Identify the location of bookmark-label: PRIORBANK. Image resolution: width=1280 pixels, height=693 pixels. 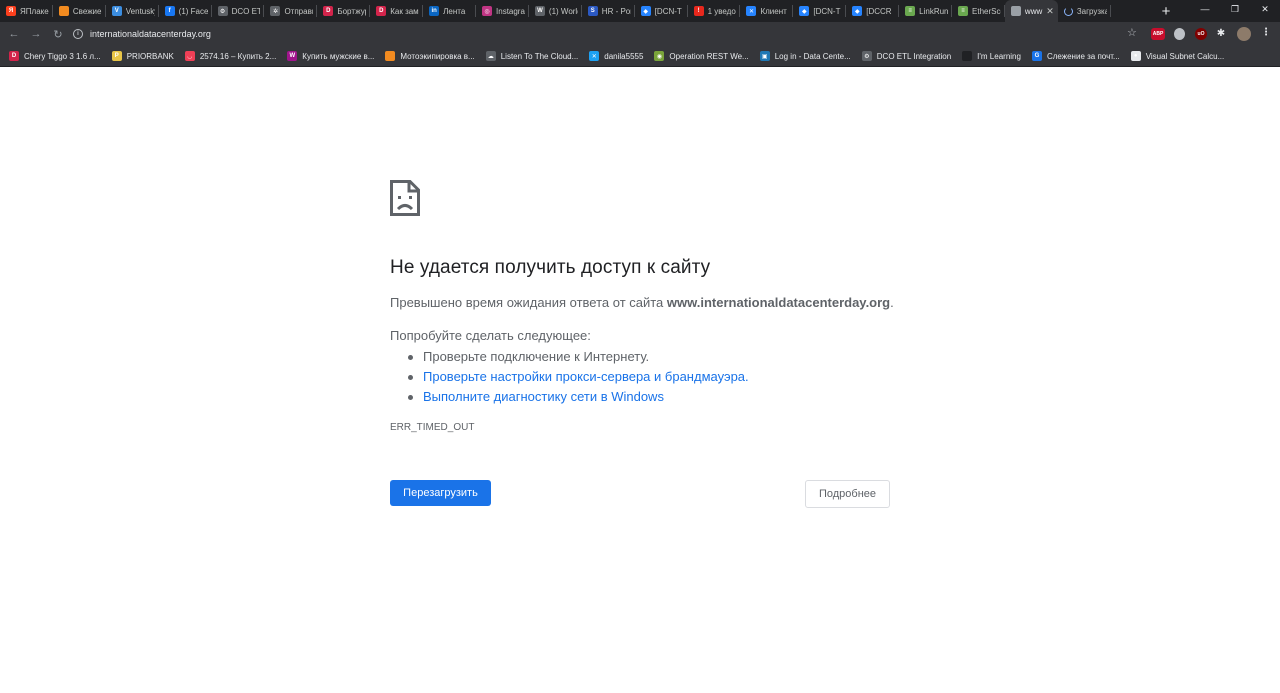
(150, 56).